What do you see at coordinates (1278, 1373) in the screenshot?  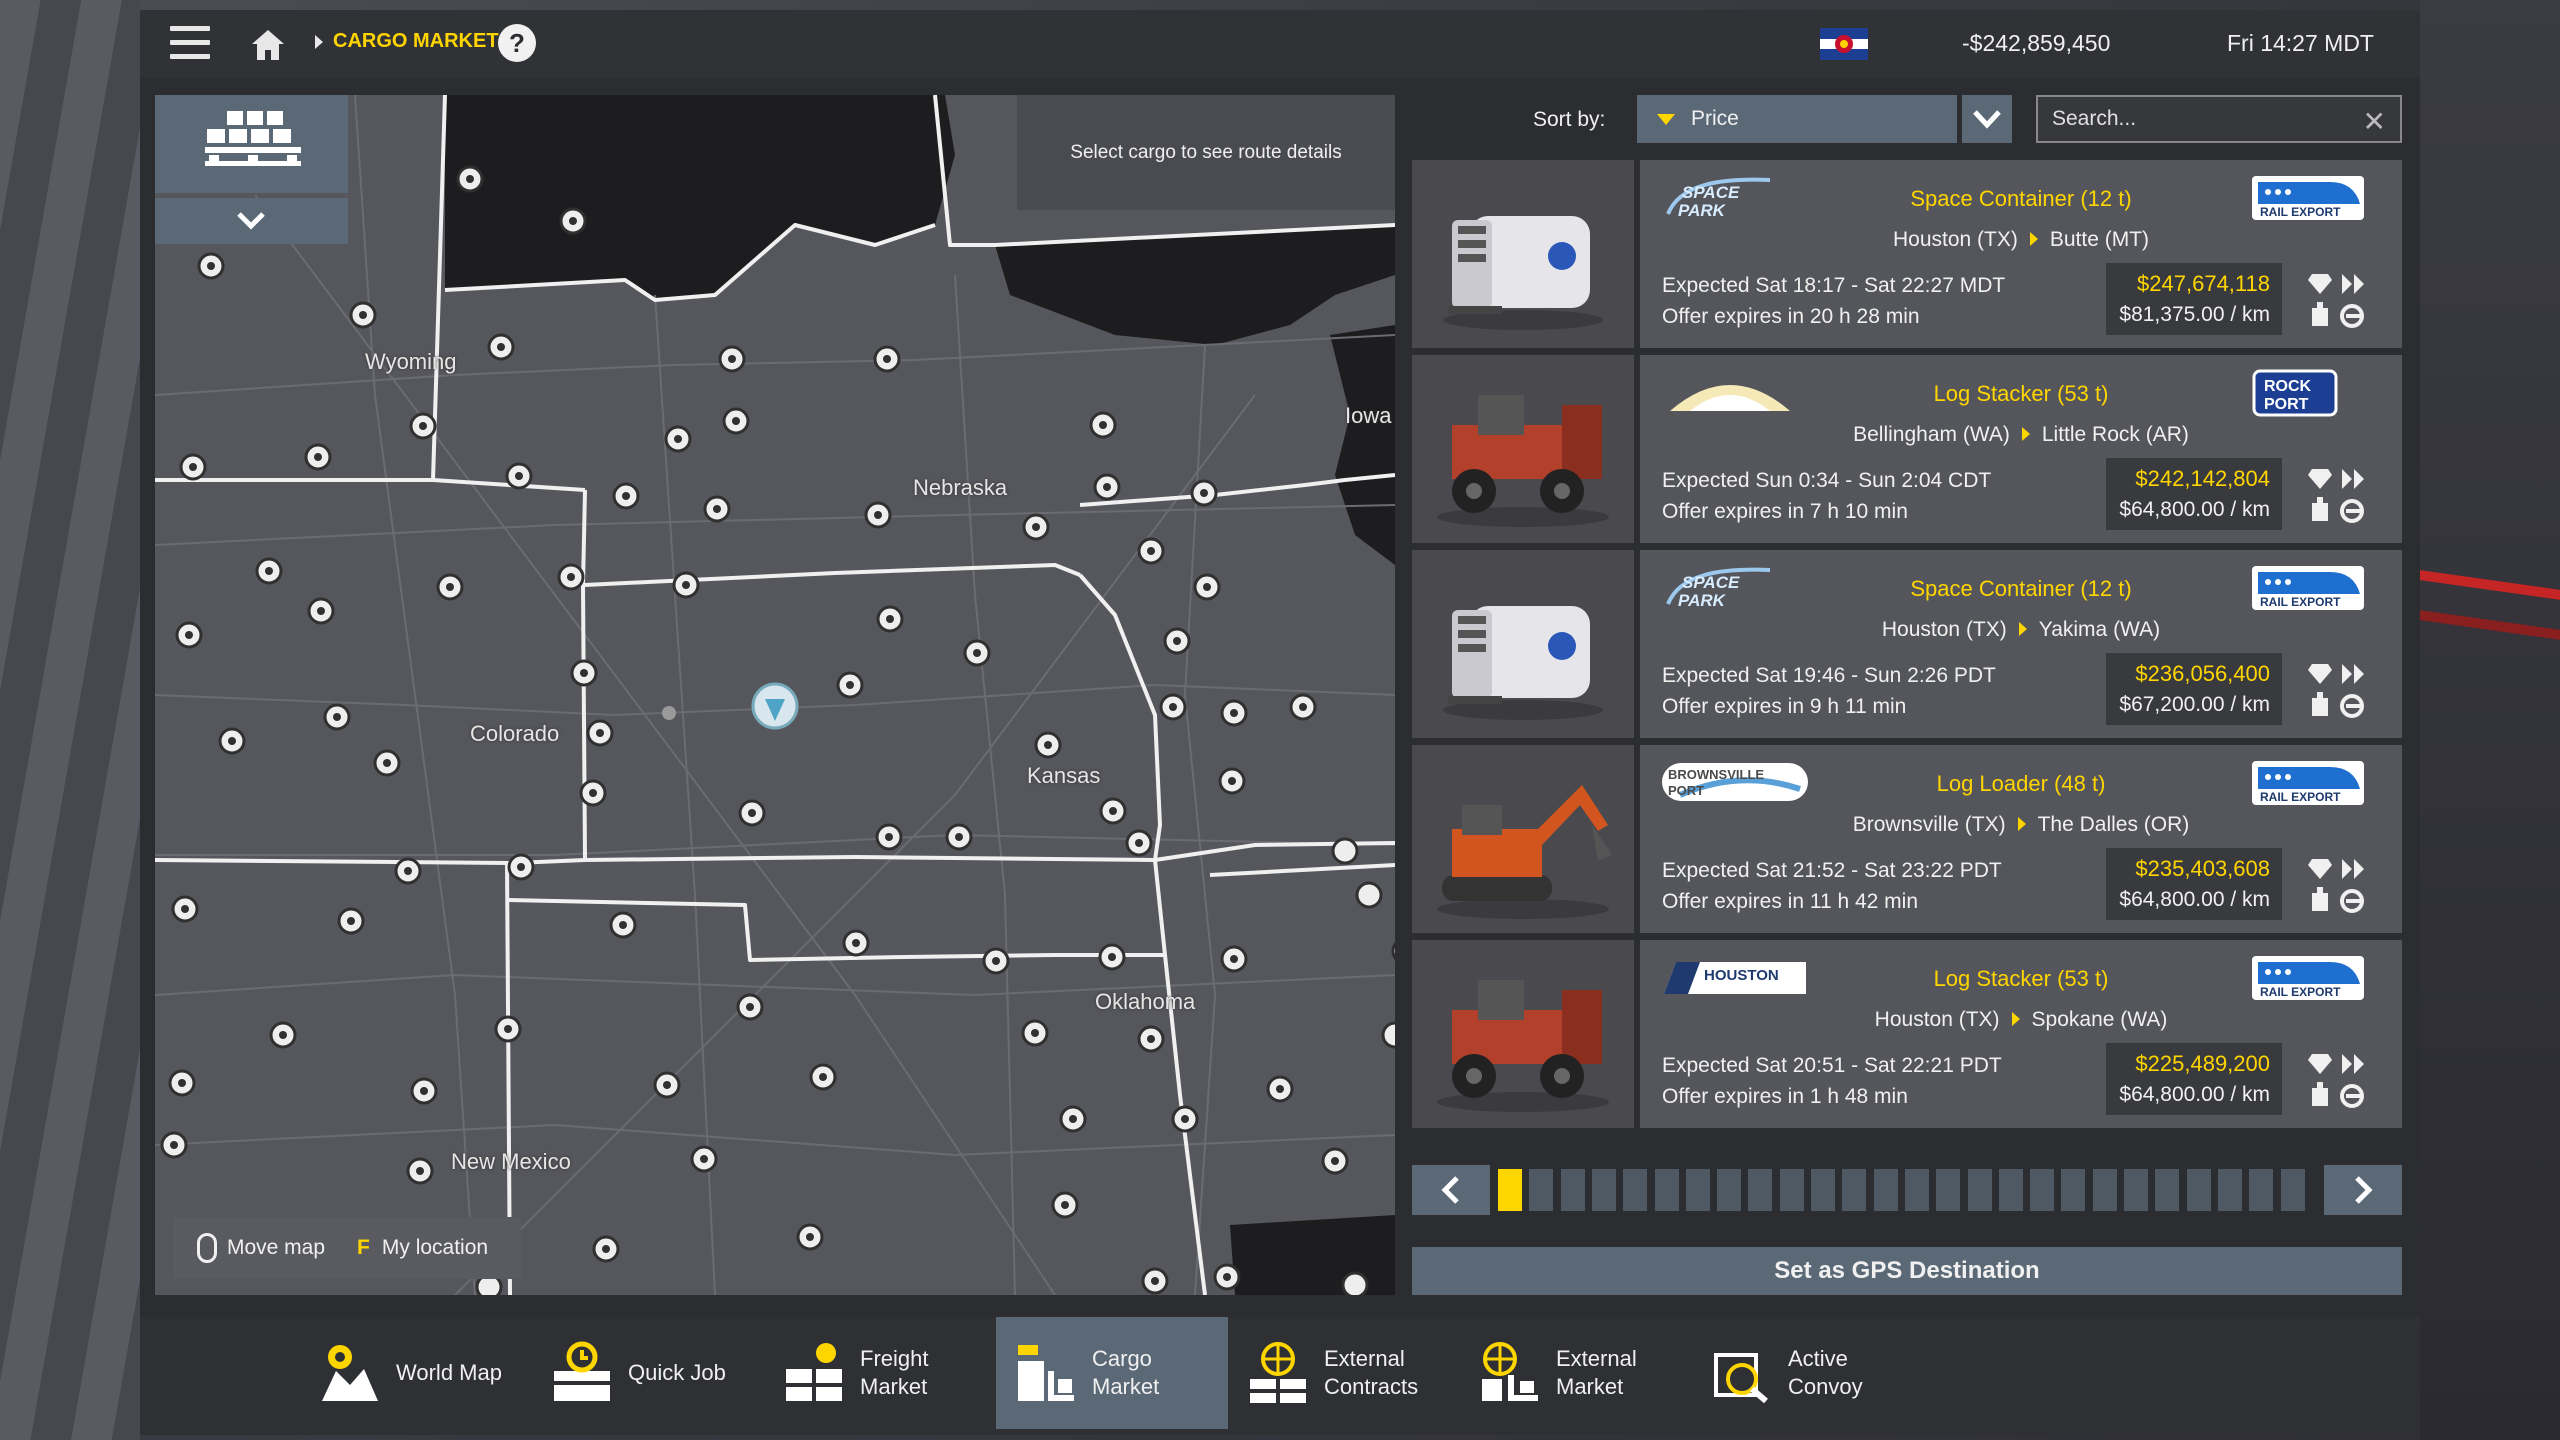 I see `external-contracts-icon` at bounding box center [1278, 1373].